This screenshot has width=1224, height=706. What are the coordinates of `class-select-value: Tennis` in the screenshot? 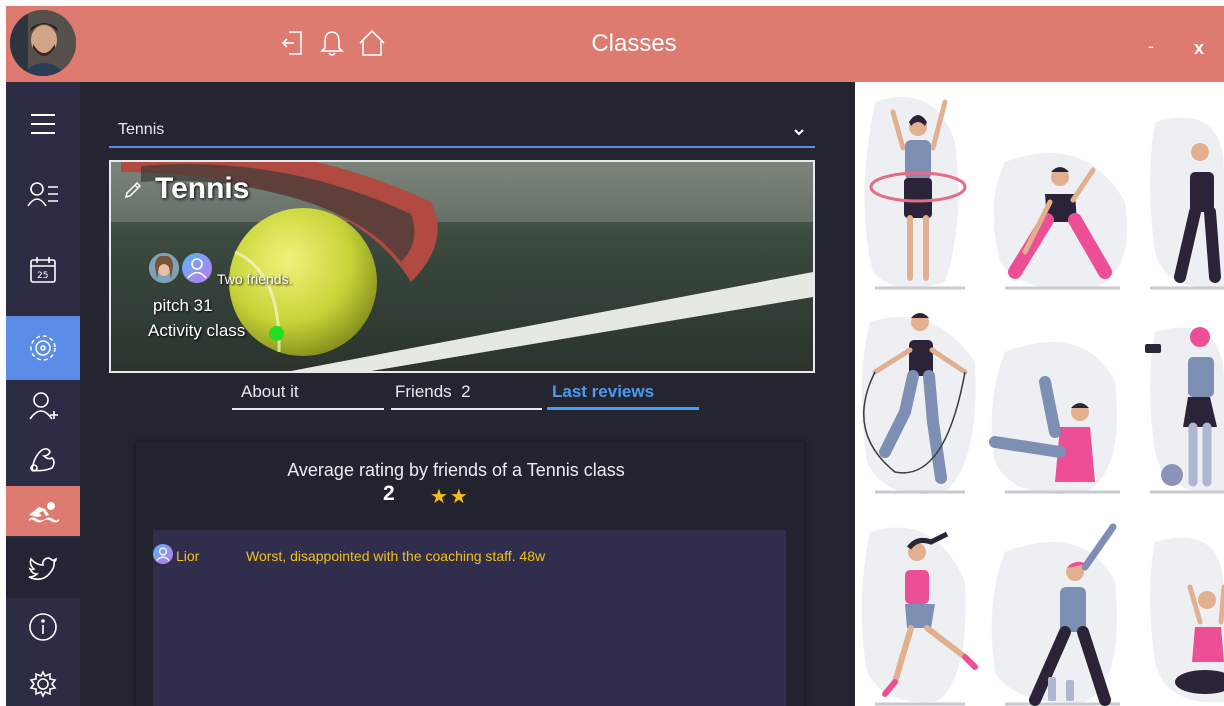 It's located at (141, 129).